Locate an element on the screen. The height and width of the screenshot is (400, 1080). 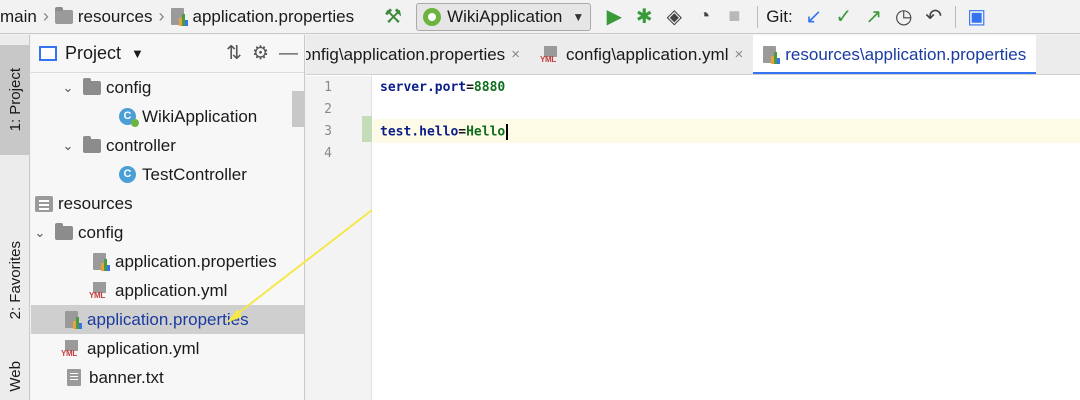
annotation-arrow-line is located at coordinates (302, 264).